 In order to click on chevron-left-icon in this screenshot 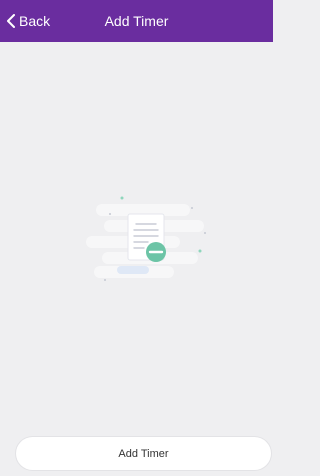, I will do `click(11, 21)`.